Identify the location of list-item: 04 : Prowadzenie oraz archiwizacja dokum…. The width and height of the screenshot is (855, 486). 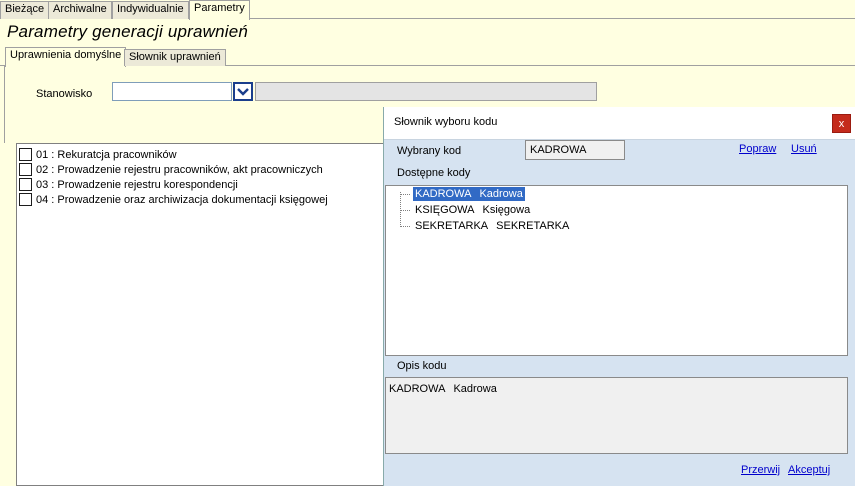
(173, 199).